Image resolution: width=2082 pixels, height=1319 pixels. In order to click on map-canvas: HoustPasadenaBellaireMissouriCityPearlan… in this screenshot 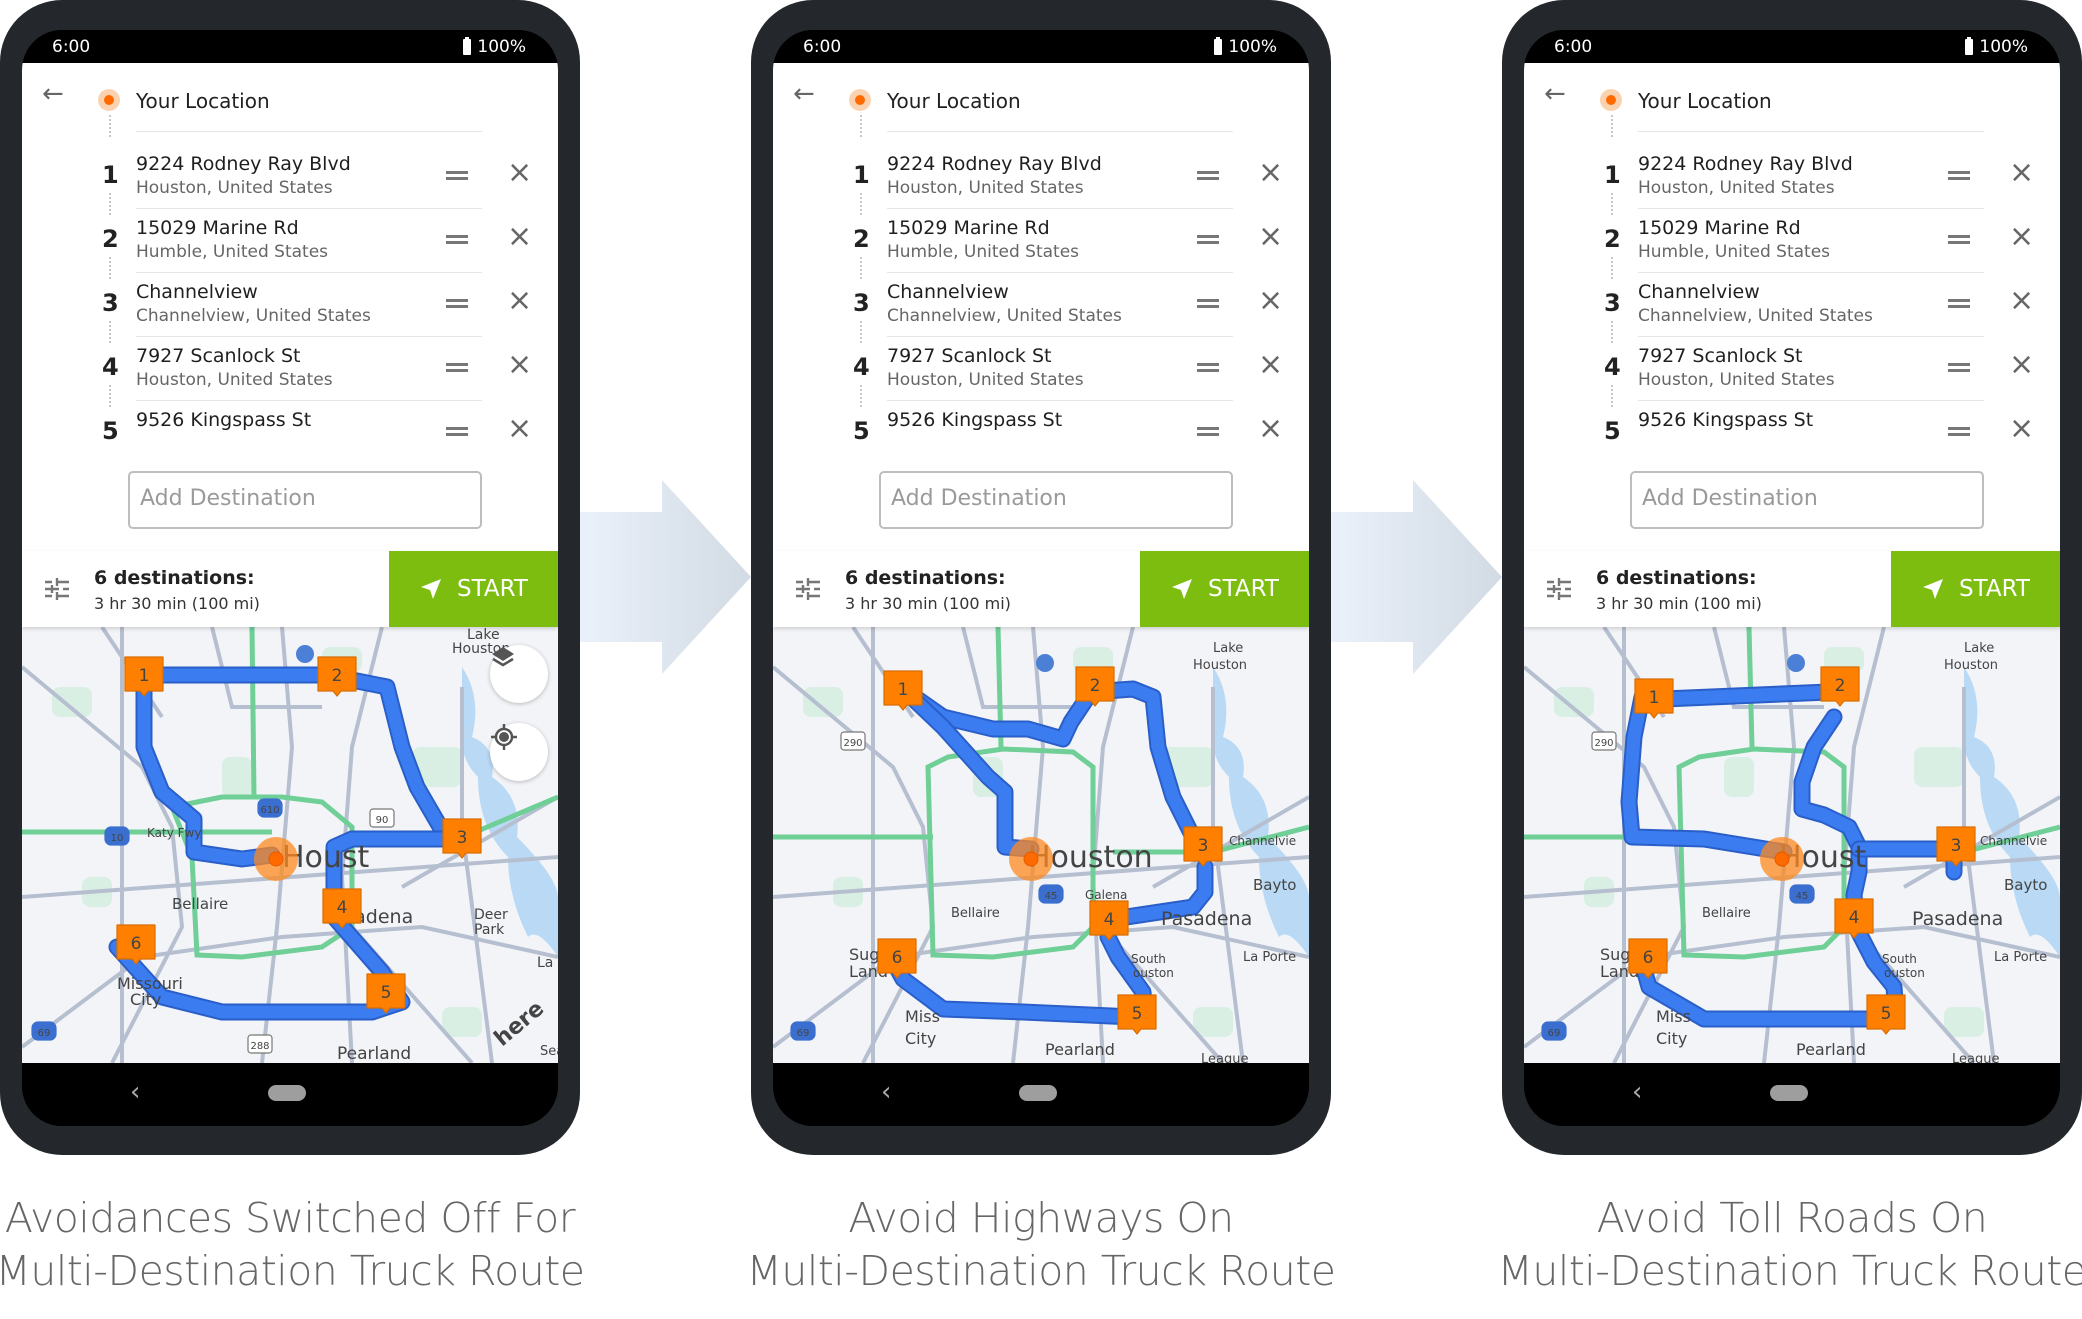, I will do `click(290, 845)`.